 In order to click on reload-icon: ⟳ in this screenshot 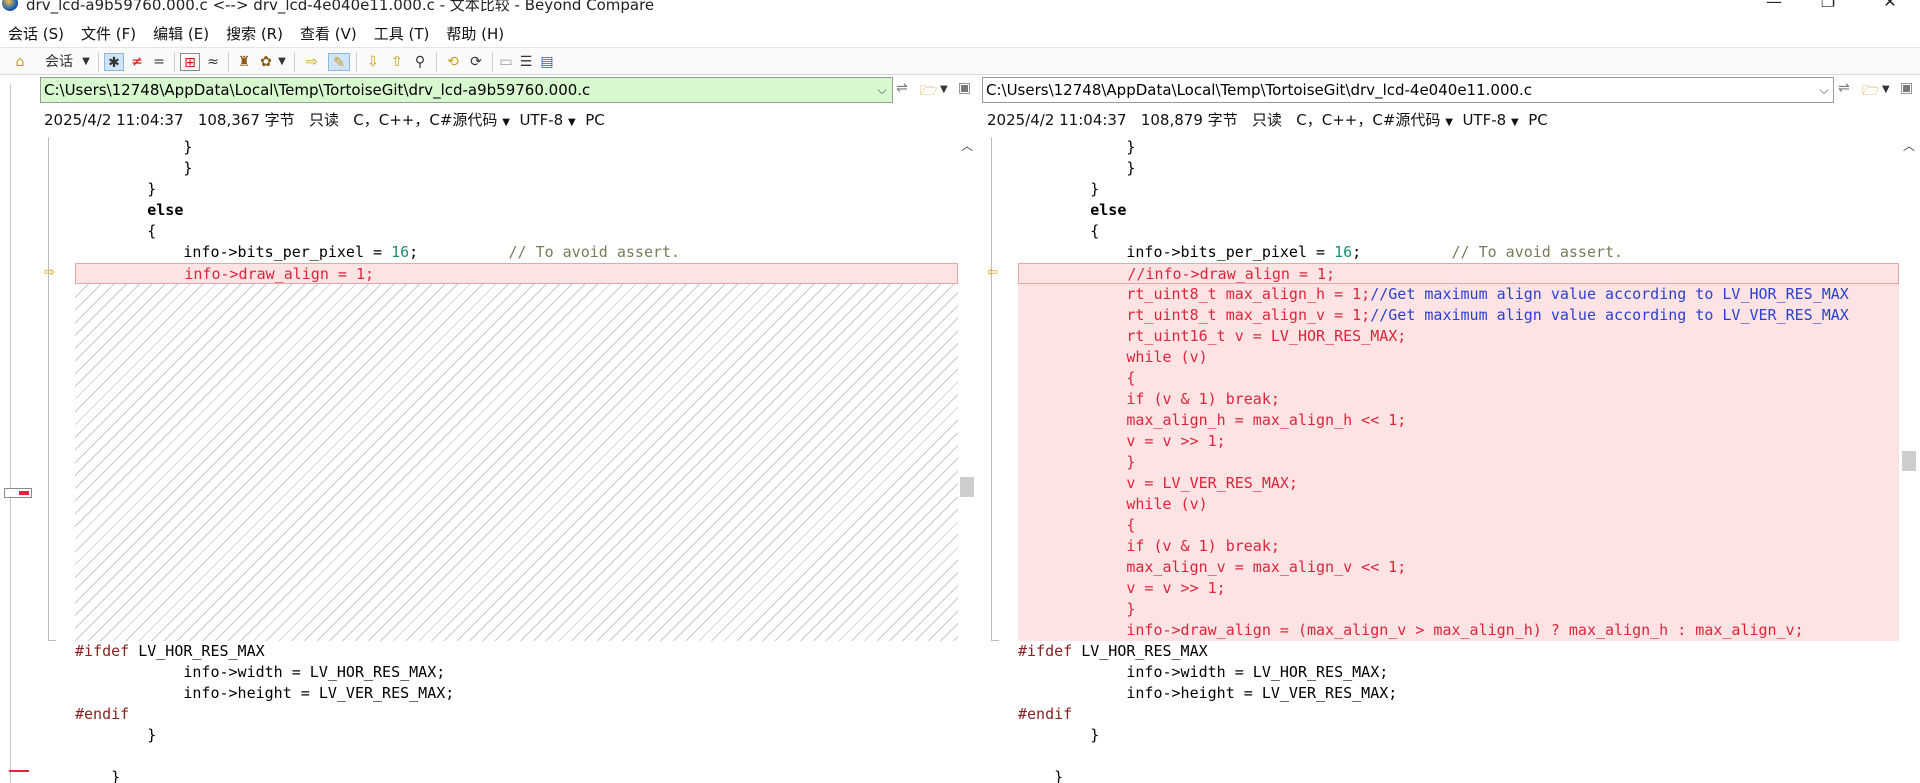, I will do `click(476, 62)`.